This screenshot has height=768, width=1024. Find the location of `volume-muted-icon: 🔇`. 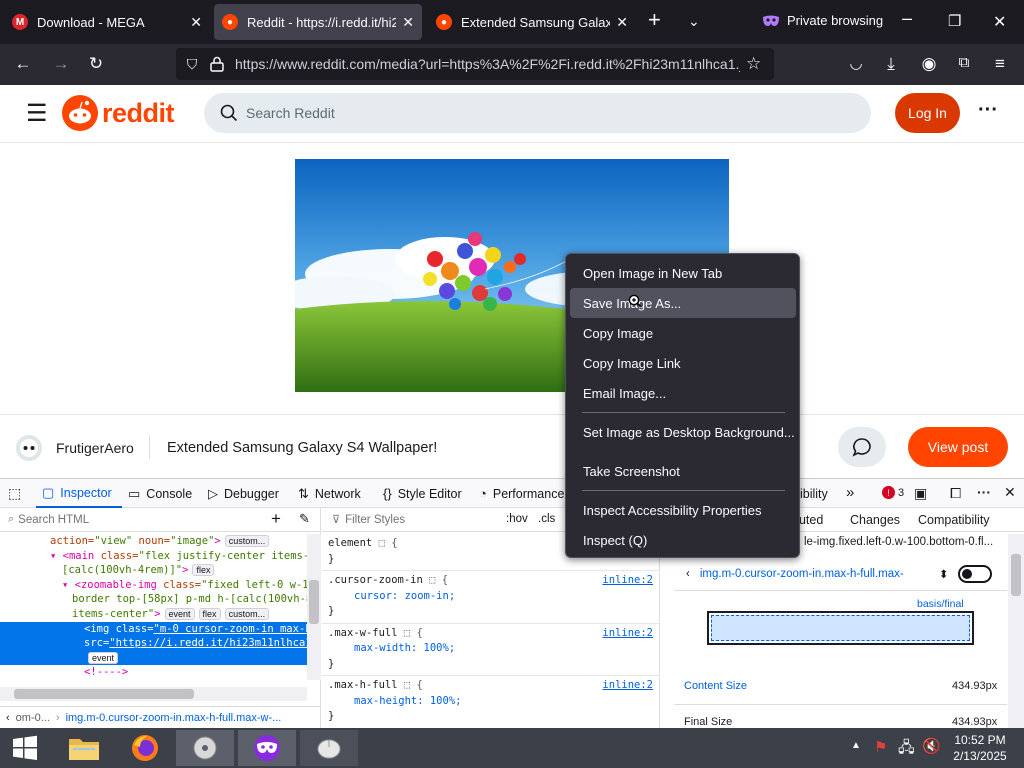

volume-muted-icon: 🔇 is located at coordinates (931, 746).